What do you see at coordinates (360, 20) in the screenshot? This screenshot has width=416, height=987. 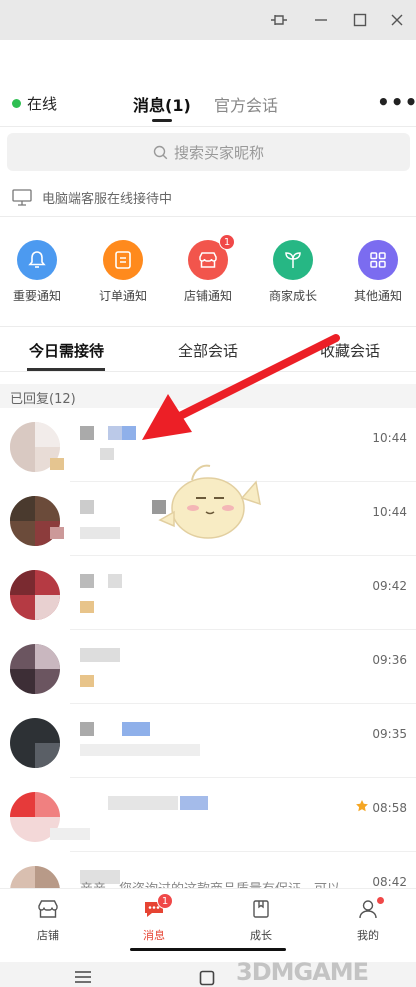 I see `maximize-icon` at bounding box center [360, 20].